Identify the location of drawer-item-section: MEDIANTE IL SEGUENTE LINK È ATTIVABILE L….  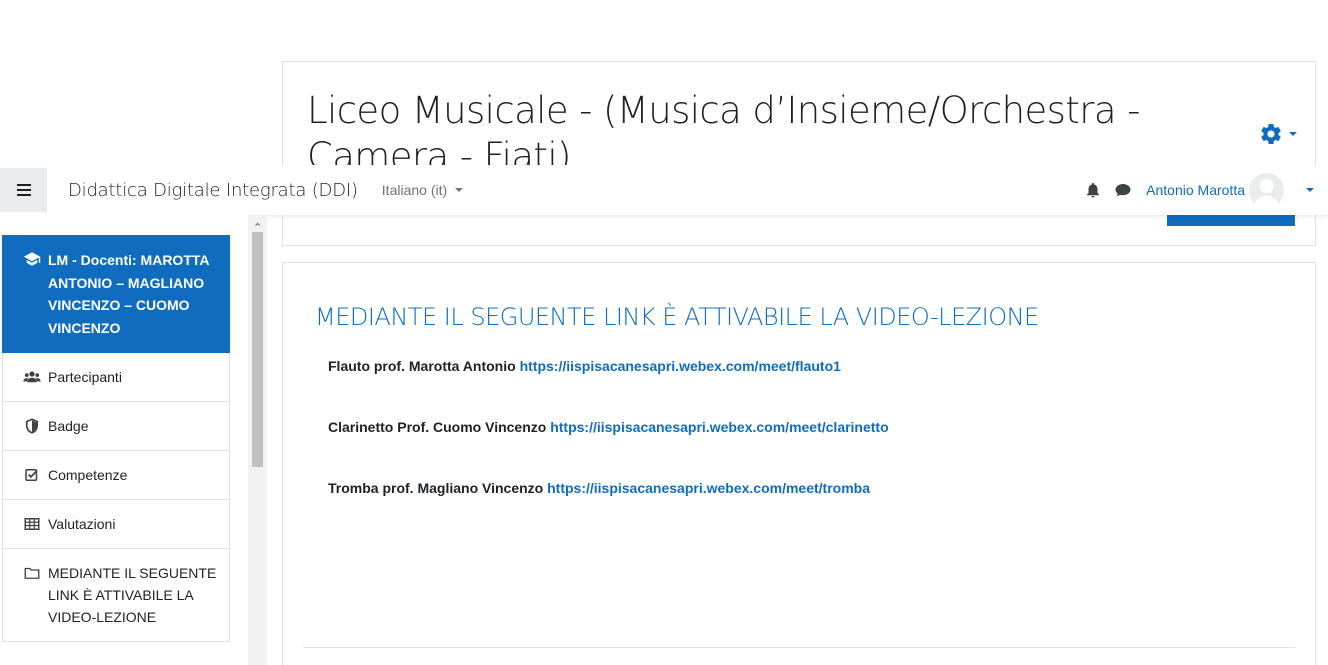
(116, 595).